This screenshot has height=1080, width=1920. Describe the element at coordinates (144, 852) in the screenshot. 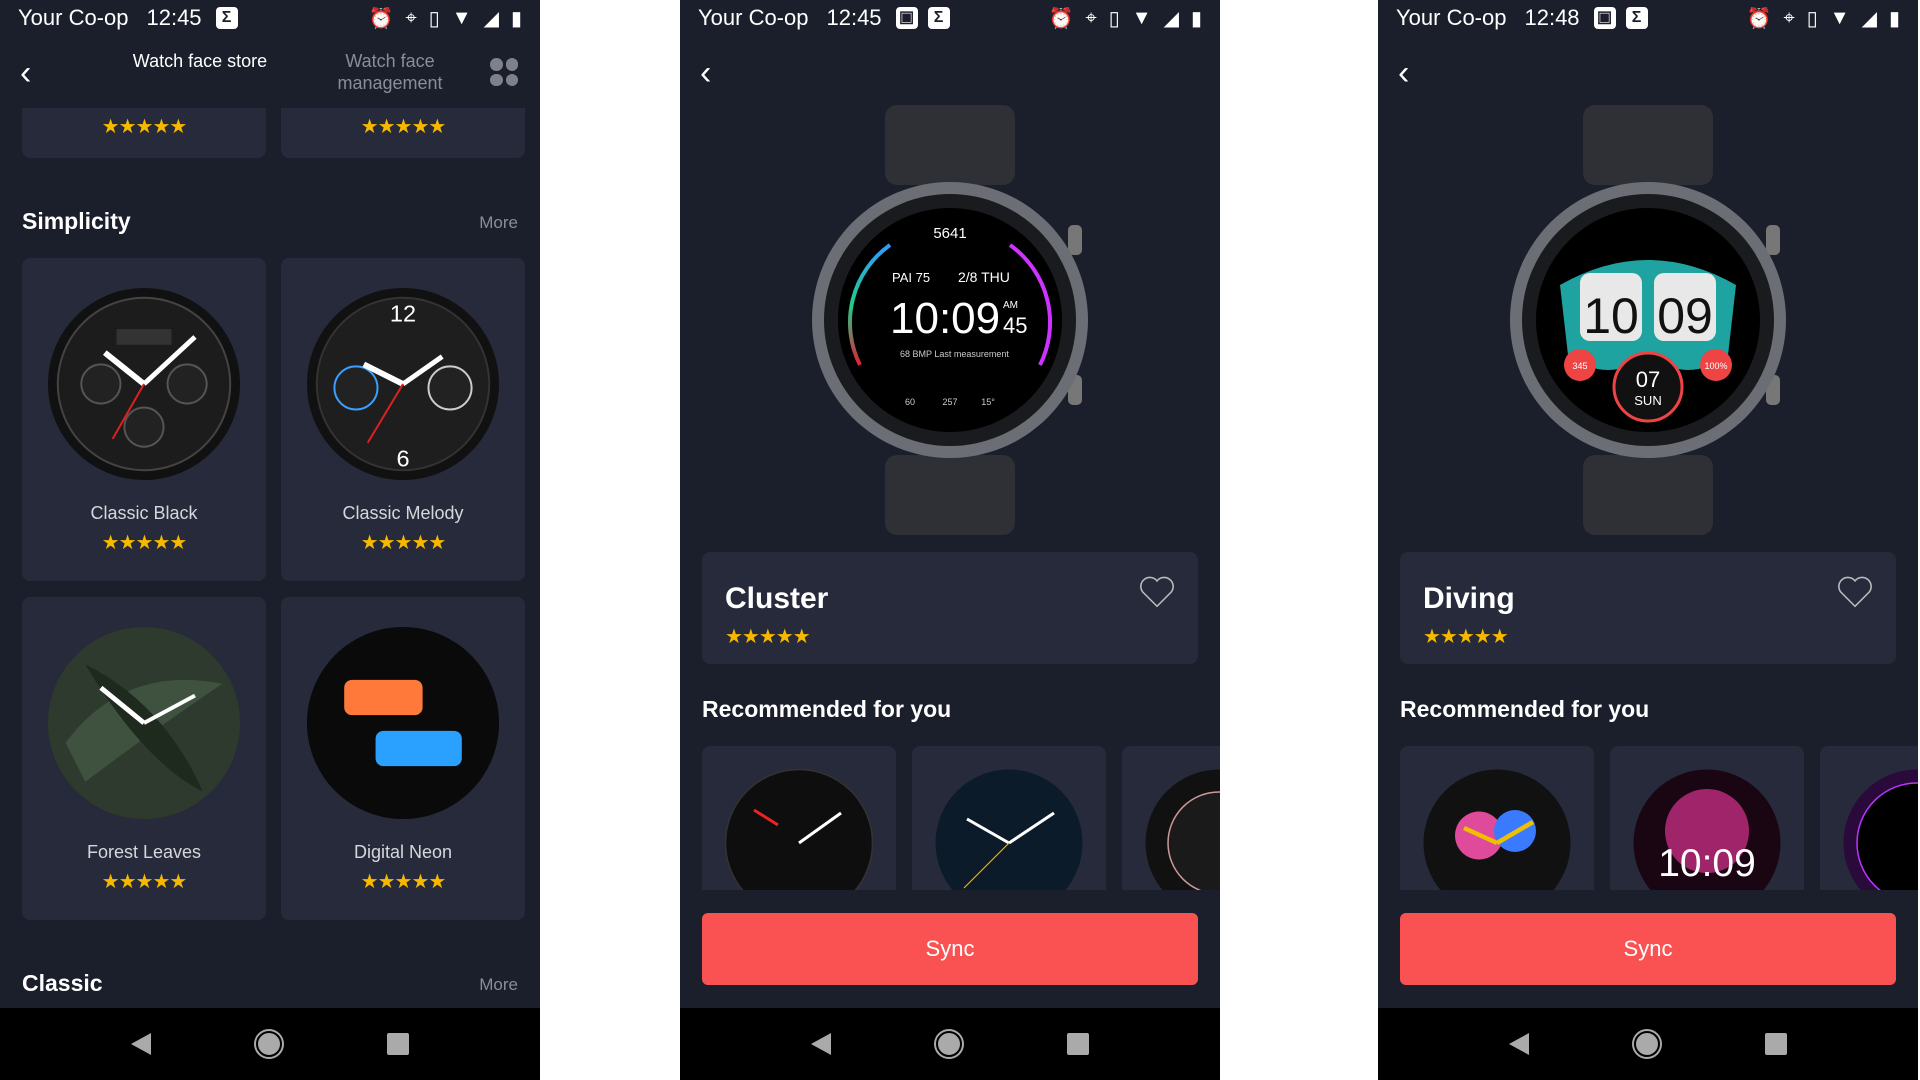

I see `face-name: Forest Leaves` at that location.